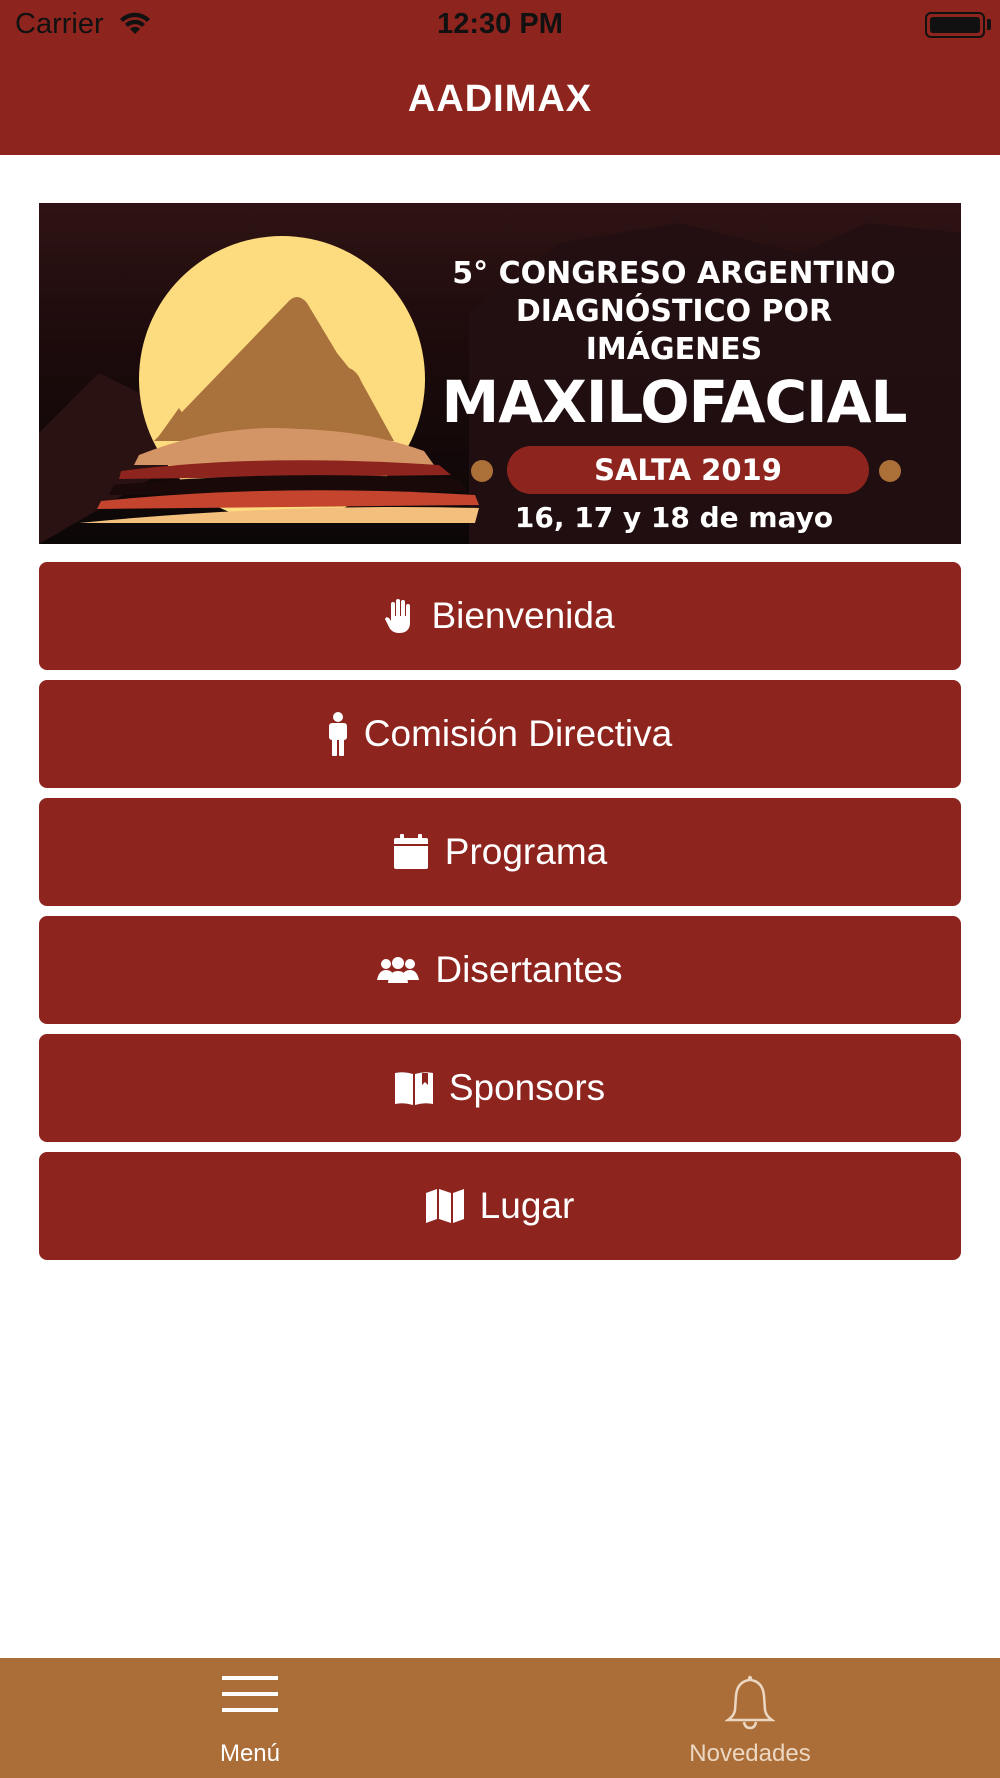  I want to click on group-icon, so click(398, 970).